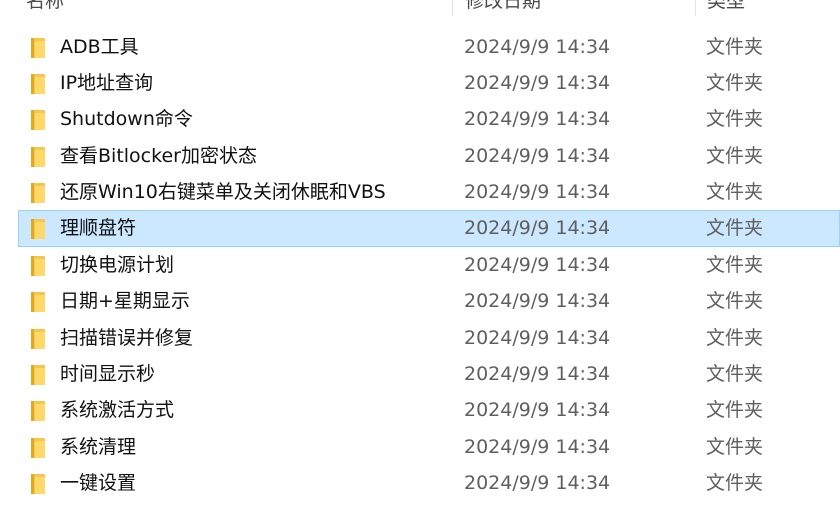 The width and height of the screenshot is (840, 505). I want to click on file-row: Shutdown命令 2024/9/9 14:34 文件夹, so click(420, 119).